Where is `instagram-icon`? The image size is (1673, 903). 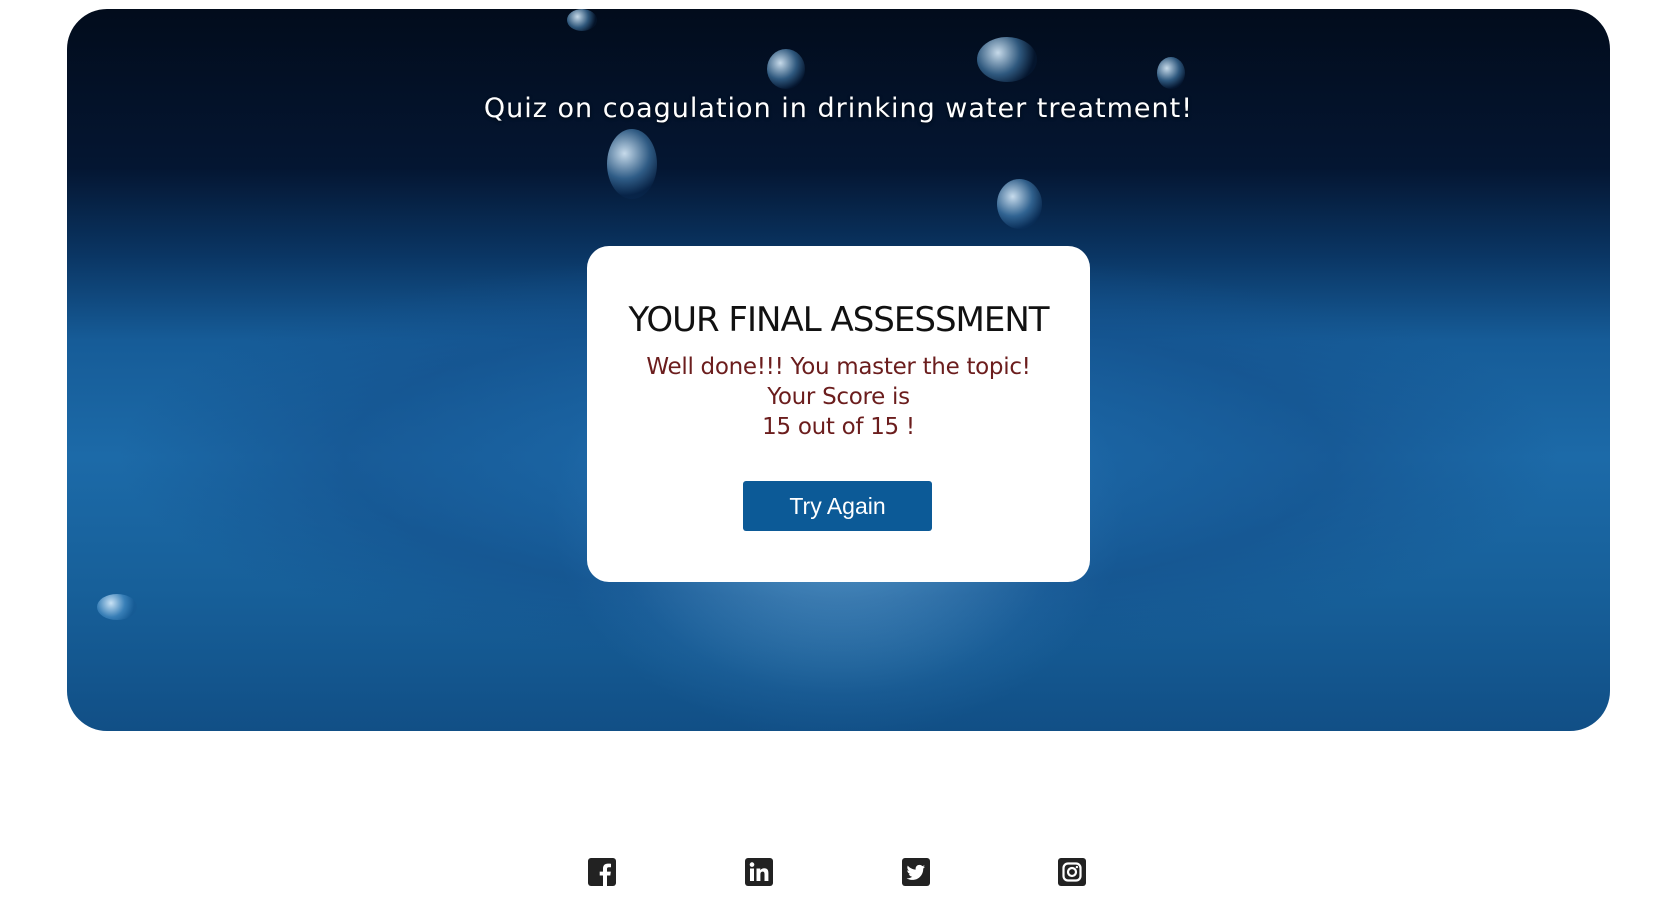
instagram-icon is located at coordinates (1072, 872).